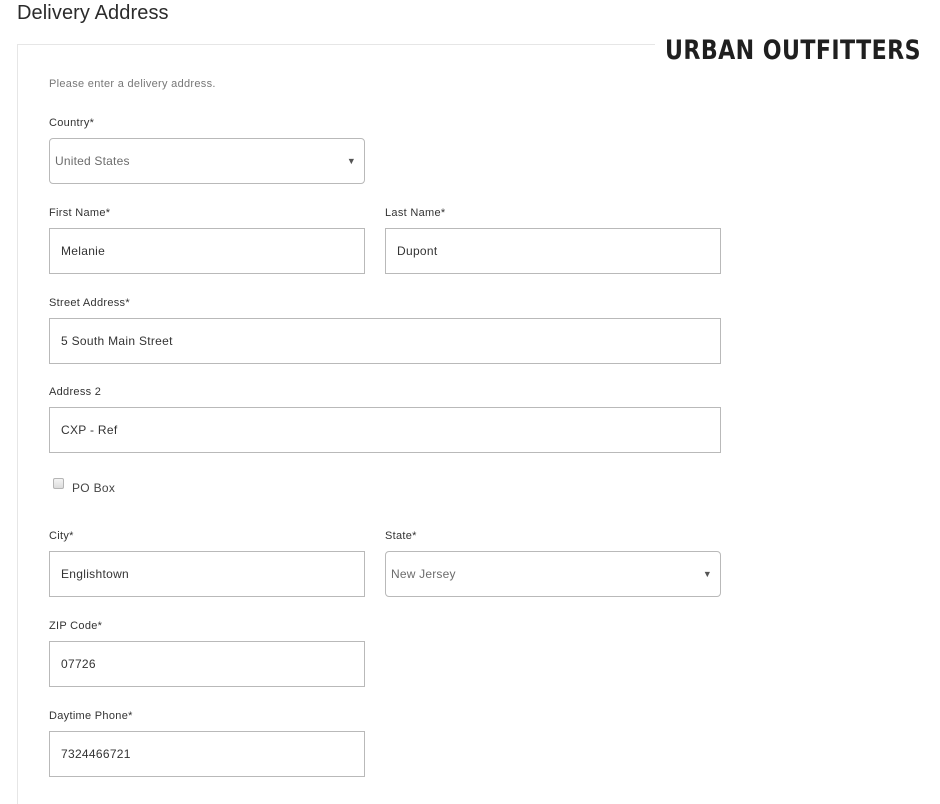 The image size is (940, 804). Describe the element at coordinates (94, 488) in the screenshot. I see `po-box-label: PO Box` at that location.